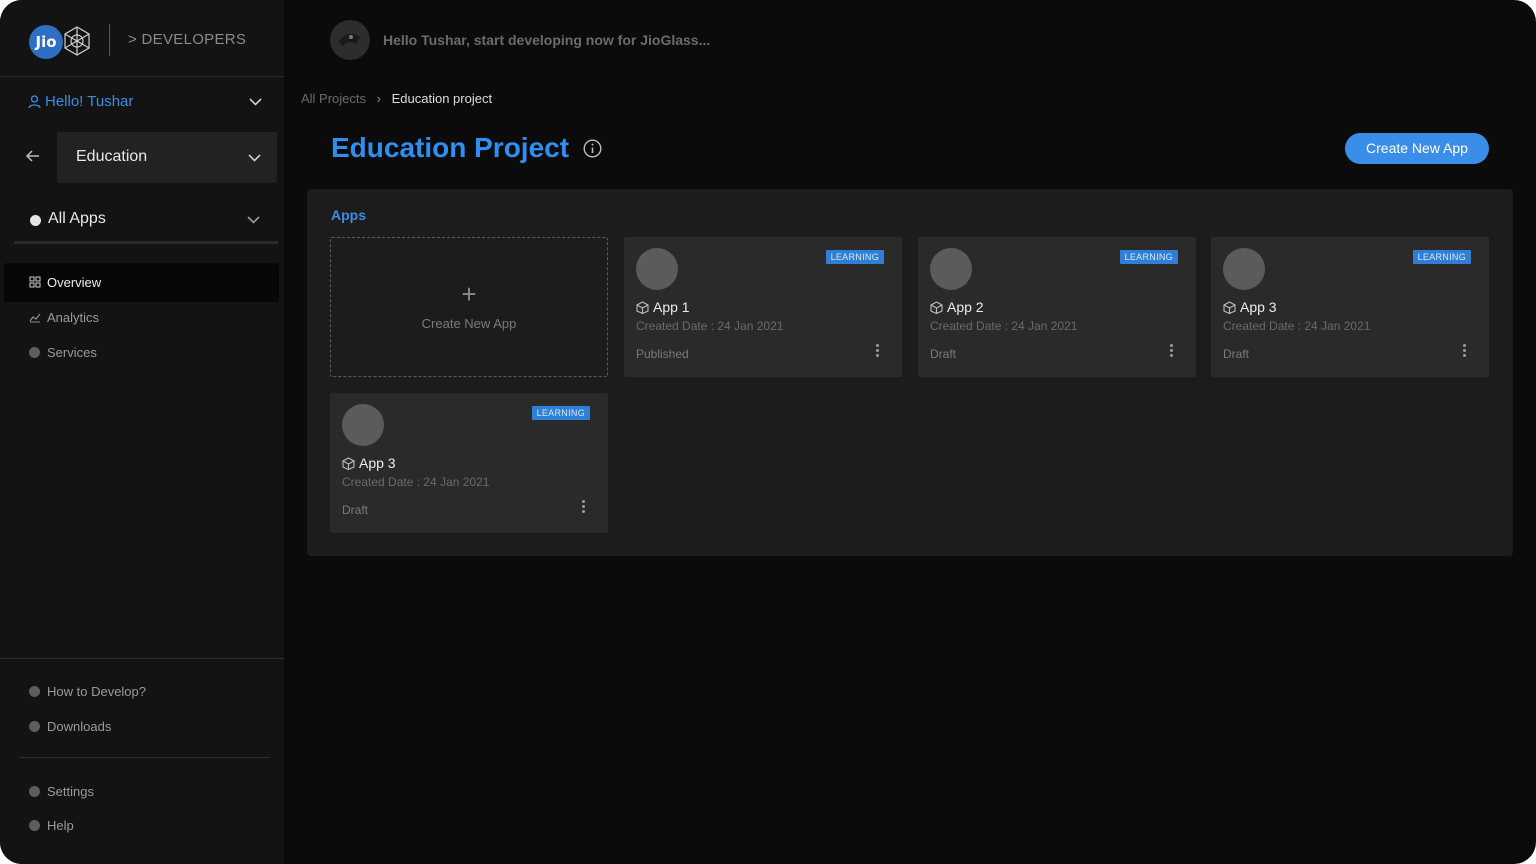 This screenshot has width=1536, height=864. I want to click on downloads-icon, so click(35, 726).